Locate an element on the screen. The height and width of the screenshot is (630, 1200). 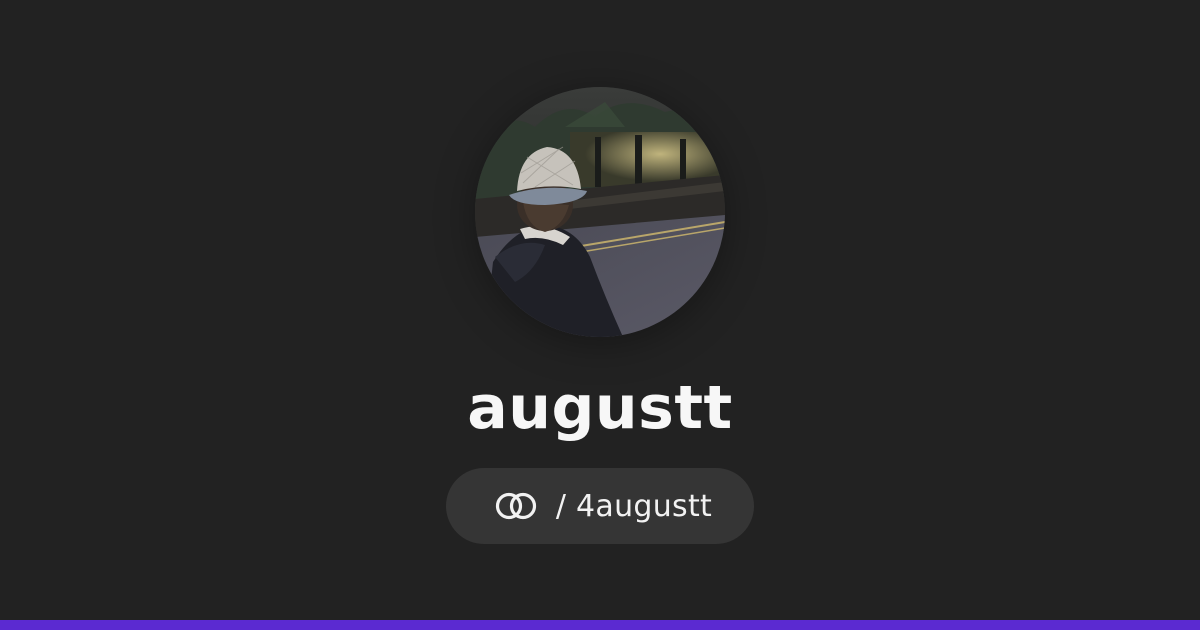
accent-bar is located at coordinates (600, 625).